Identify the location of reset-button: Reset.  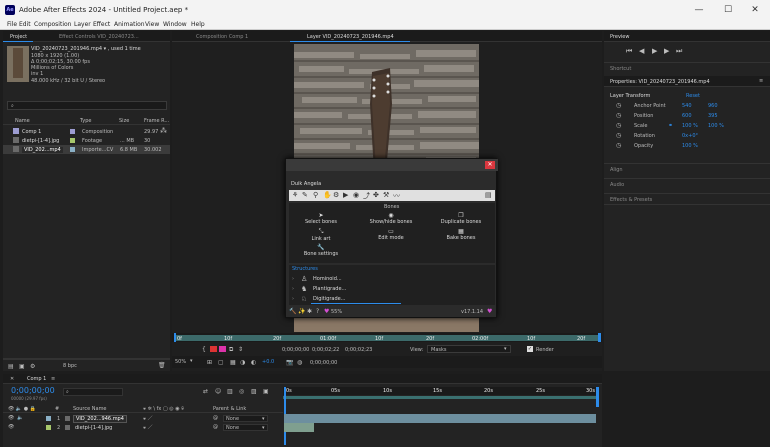
(693, 96).